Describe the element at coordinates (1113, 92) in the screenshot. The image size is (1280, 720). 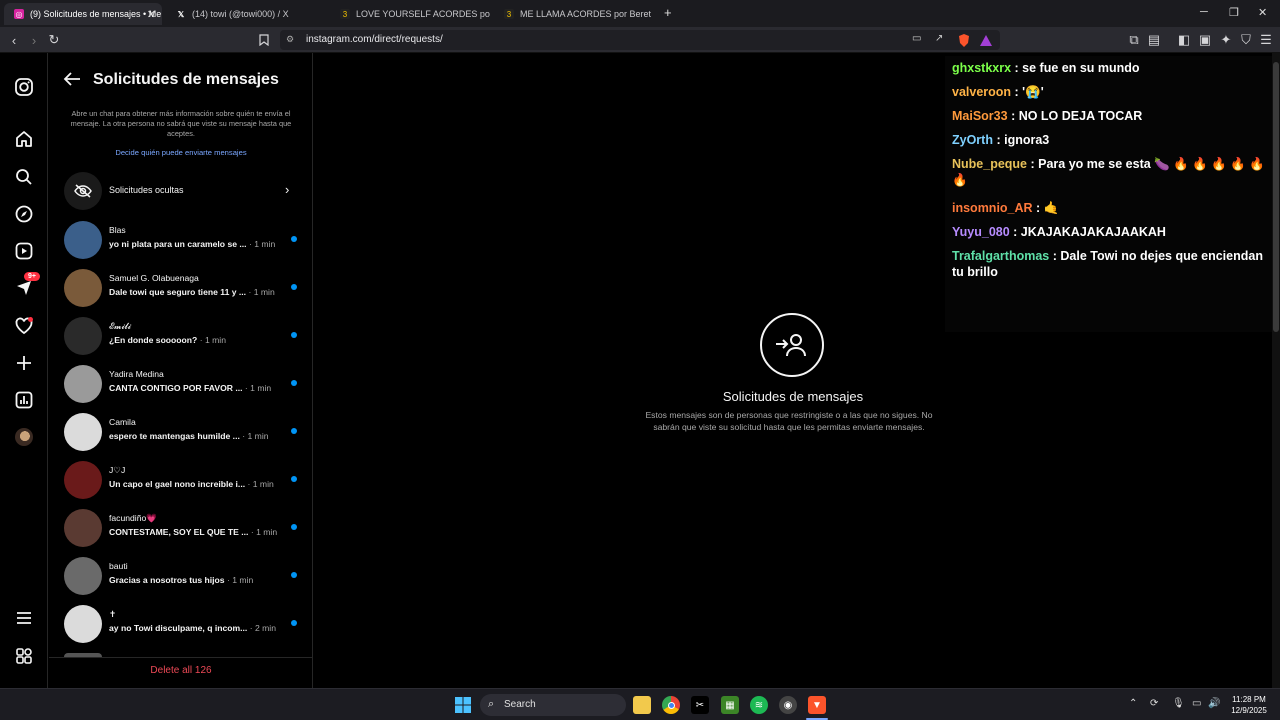
I see `chat-message: valveroon : '😭'` at that location.